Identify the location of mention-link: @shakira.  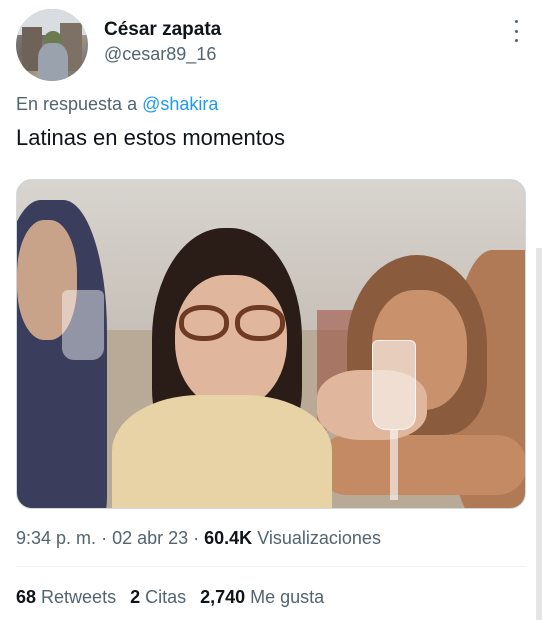
(180, 104).